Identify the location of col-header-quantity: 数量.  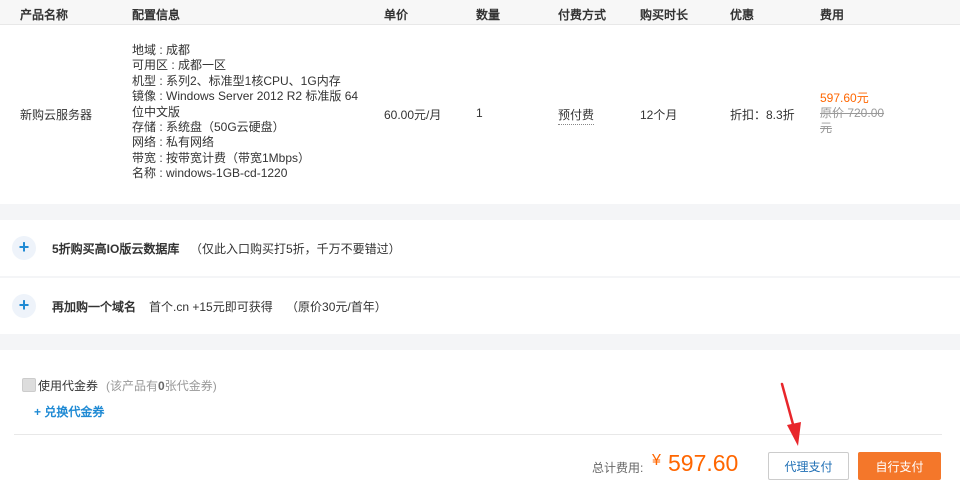
(488, 15).